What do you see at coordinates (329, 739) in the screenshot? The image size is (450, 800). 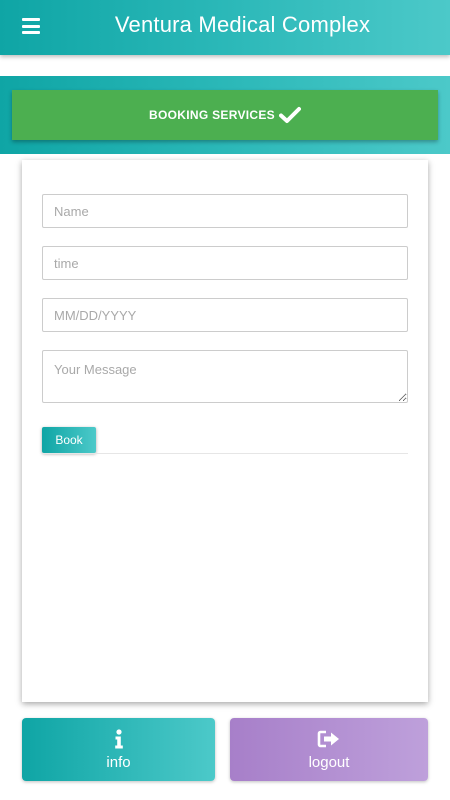 I see `sign-out-icon` at bounding box center [329, 739].